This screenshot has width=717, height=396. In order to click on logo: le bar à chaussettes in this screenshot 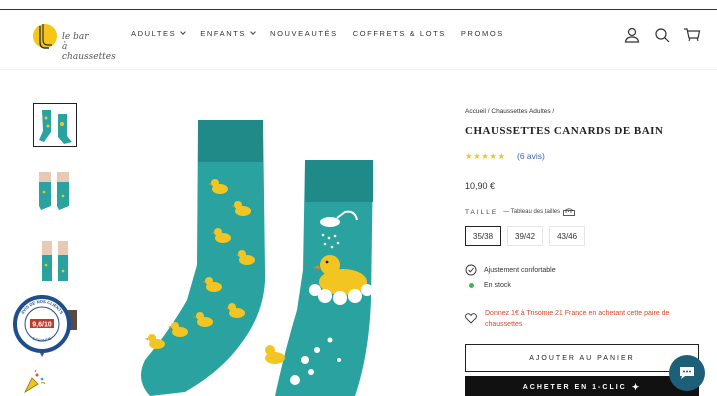, I will do `click(76, 41)`.